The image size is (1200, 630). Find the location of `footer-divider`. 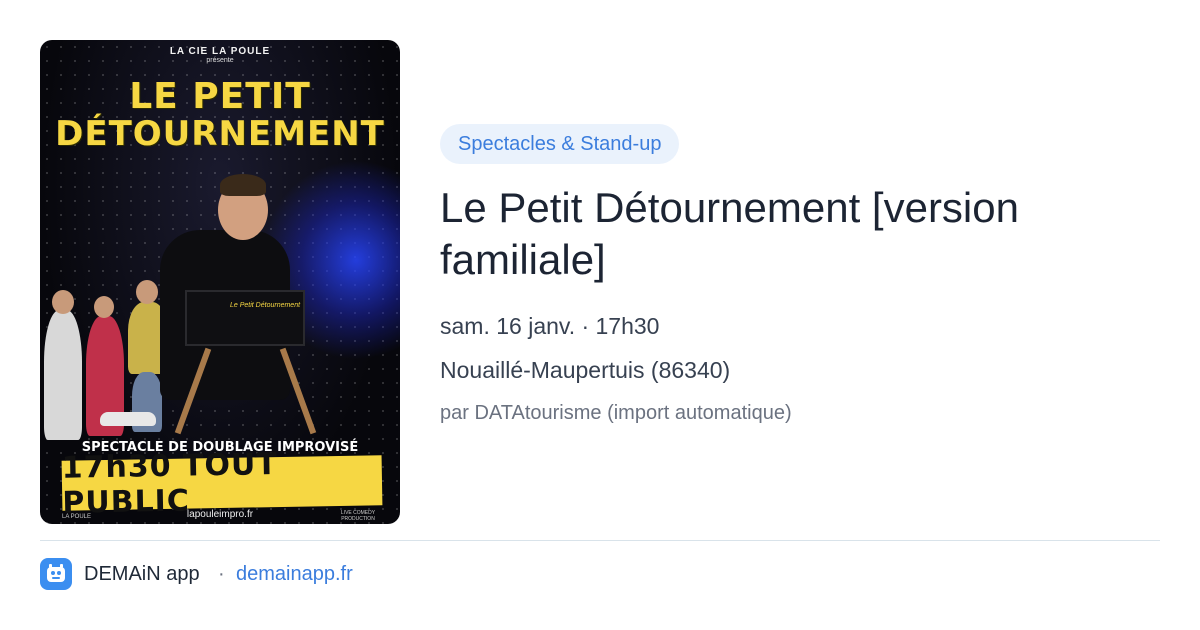

footer-divider is located at coordinates (600, 540).